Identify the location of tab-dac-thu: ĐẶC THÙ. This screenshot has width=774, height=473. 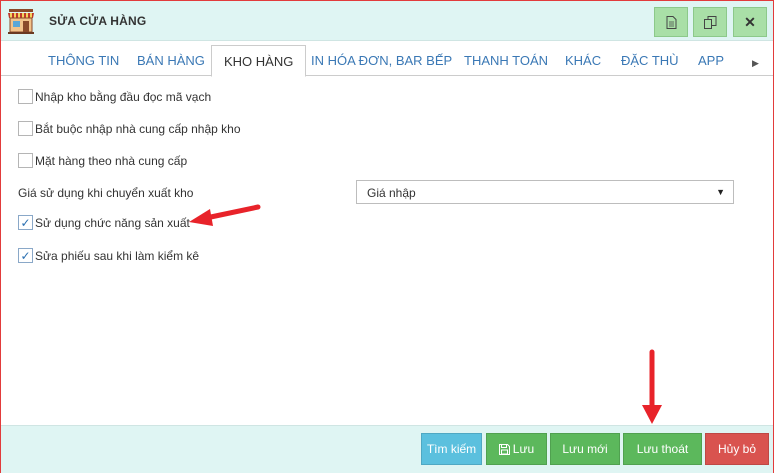
(650, 60).